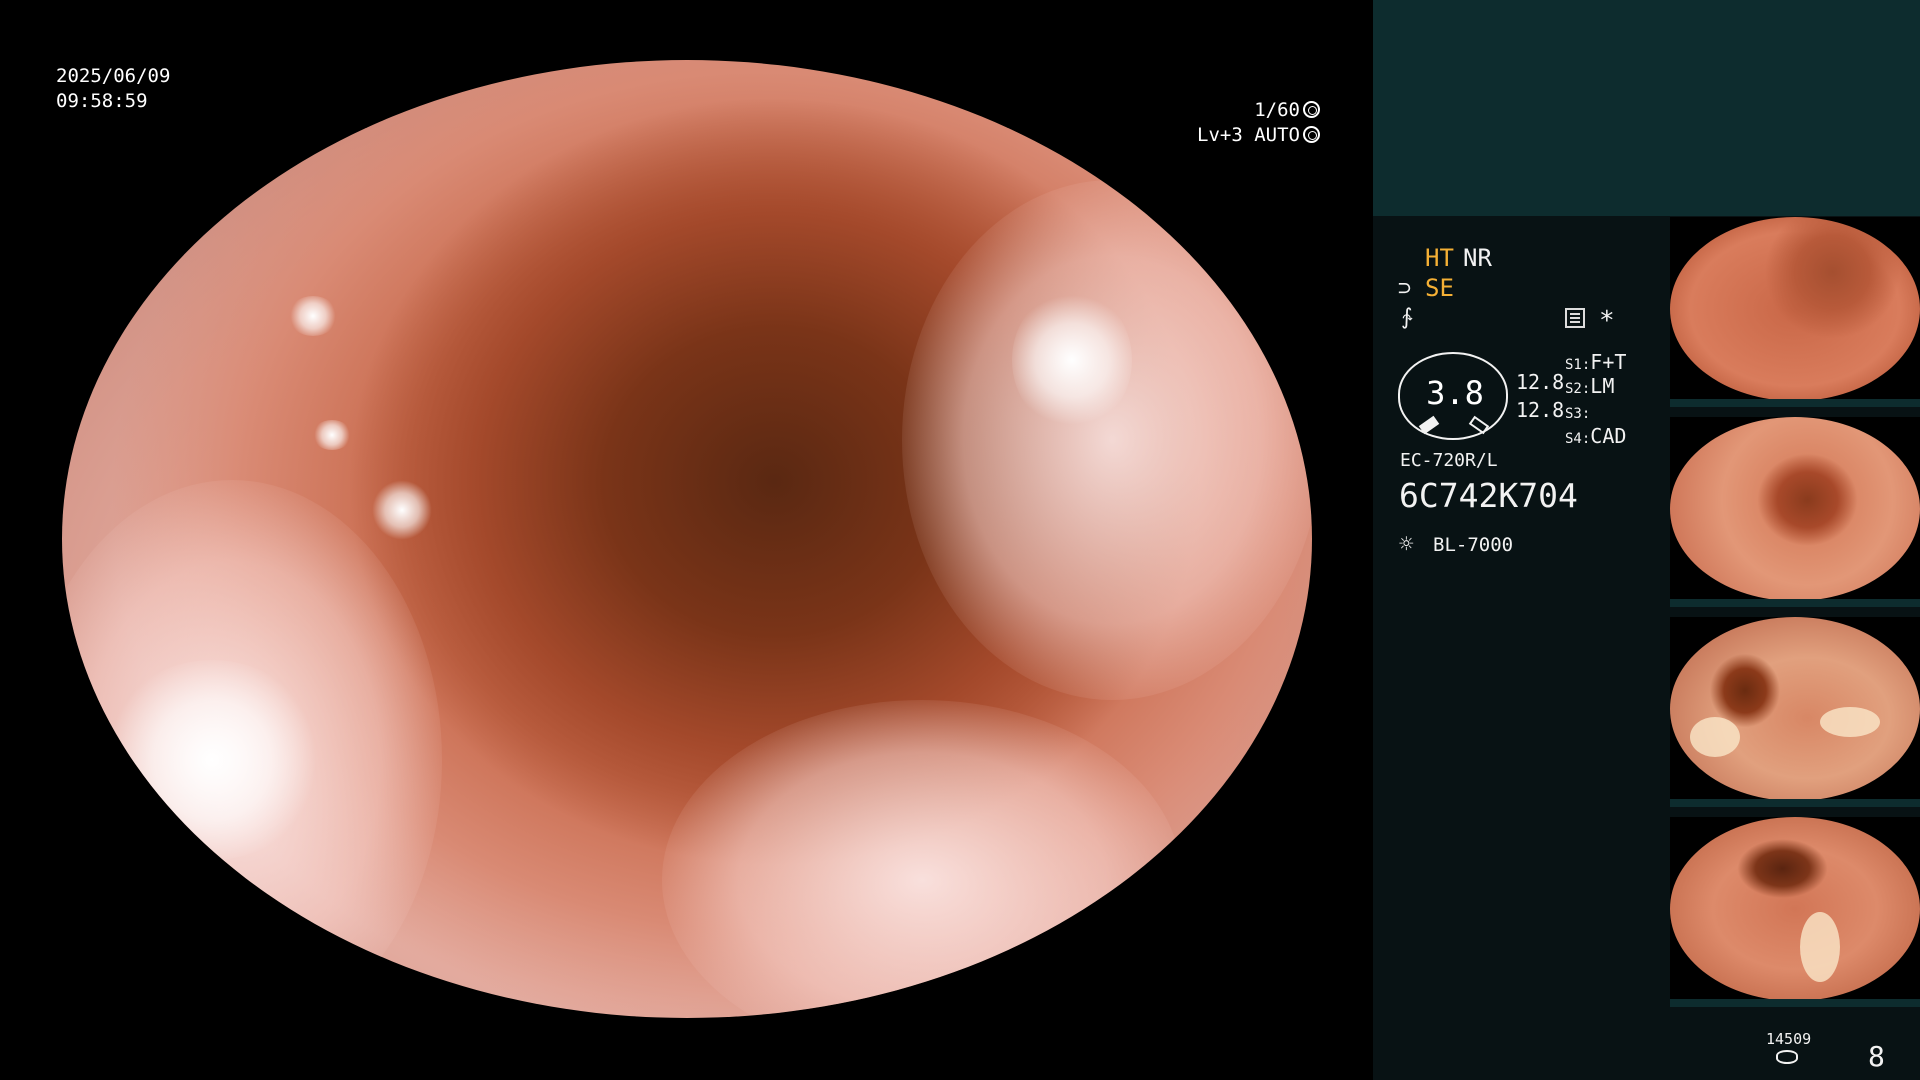 This screenshot has width=1920, height=1080. Describe the element at coordinates (1449, 460) in the screenshot. I see `scope-model: EC-720R/L` at that location.